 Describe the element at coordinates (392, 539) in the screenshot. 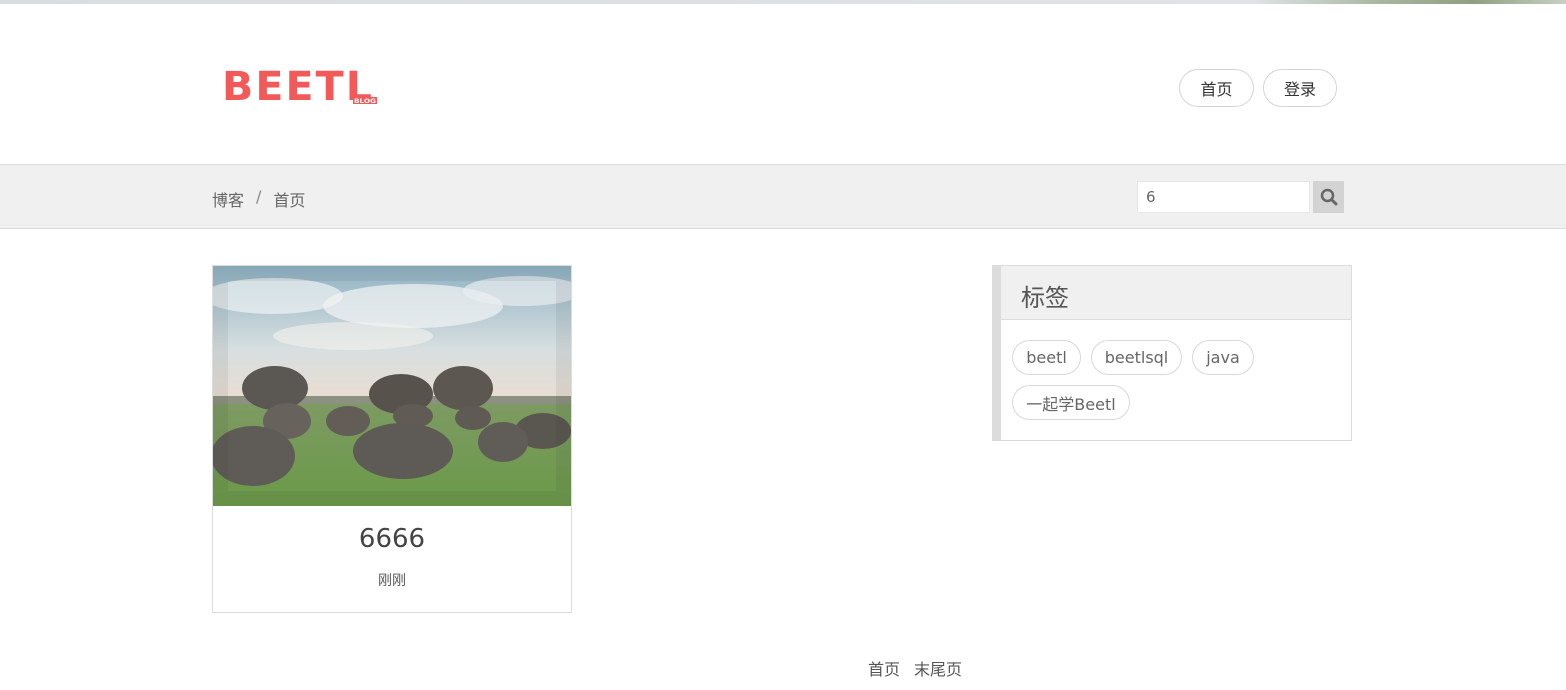

I see `post-title: 6666` at that location.